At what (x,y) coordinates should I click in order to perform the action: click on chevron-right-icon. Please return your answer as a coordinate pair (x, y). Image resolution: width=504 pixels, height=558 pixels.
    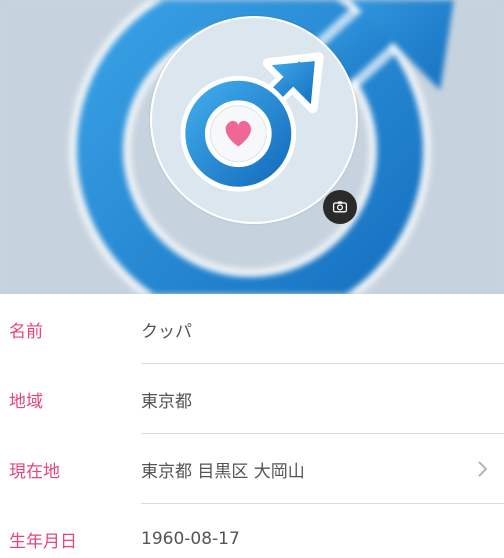
    Looking at the image, I should click on (483, 469).